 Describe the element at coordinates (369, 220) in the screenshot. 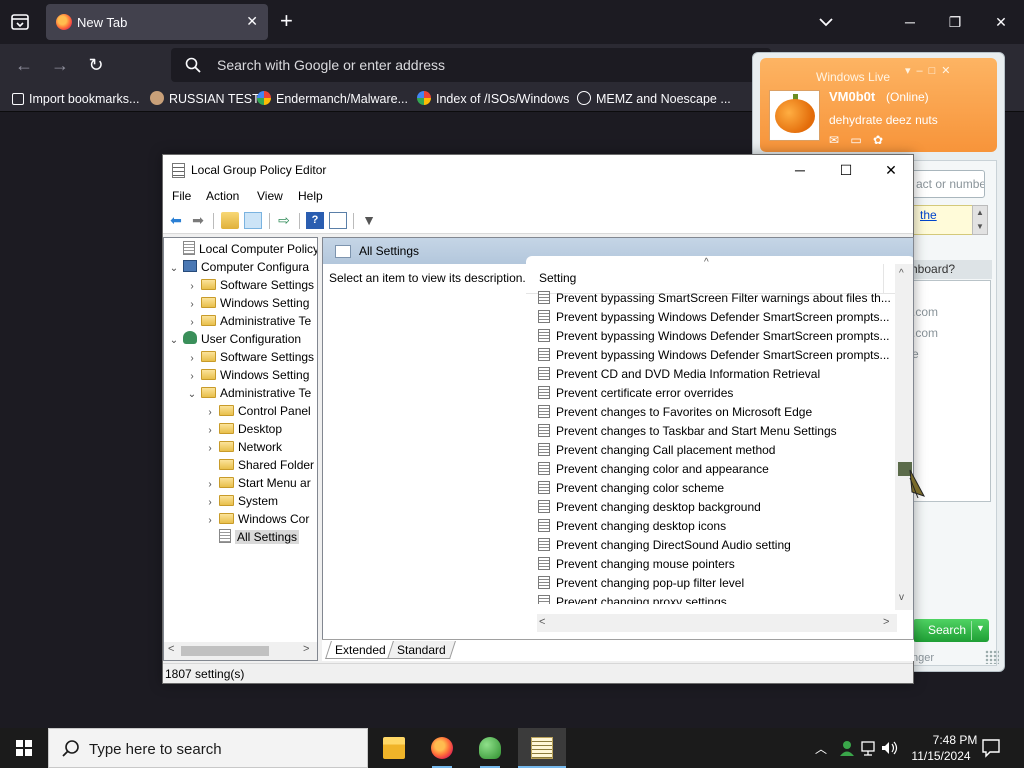

I see `filter-icon: ▼` at that location.